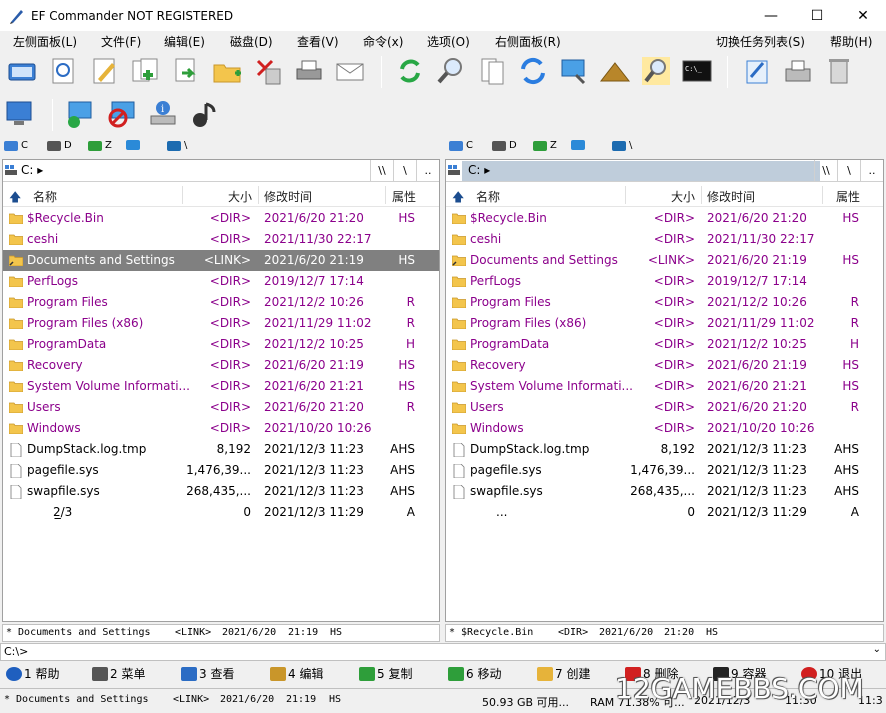 The image size is (886, 713). I want to click on music-icon, so click(204, 114).